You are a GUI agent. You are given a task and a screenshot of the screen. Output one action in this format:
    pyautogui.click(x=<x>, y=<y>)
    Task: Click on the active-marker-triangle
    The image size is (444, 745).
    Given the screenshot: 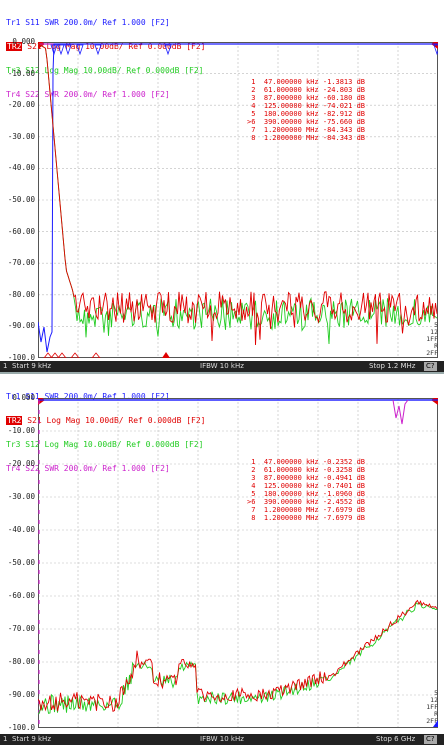 What is the action you would take?
    pyautogui.click(x=166, y=355)
    